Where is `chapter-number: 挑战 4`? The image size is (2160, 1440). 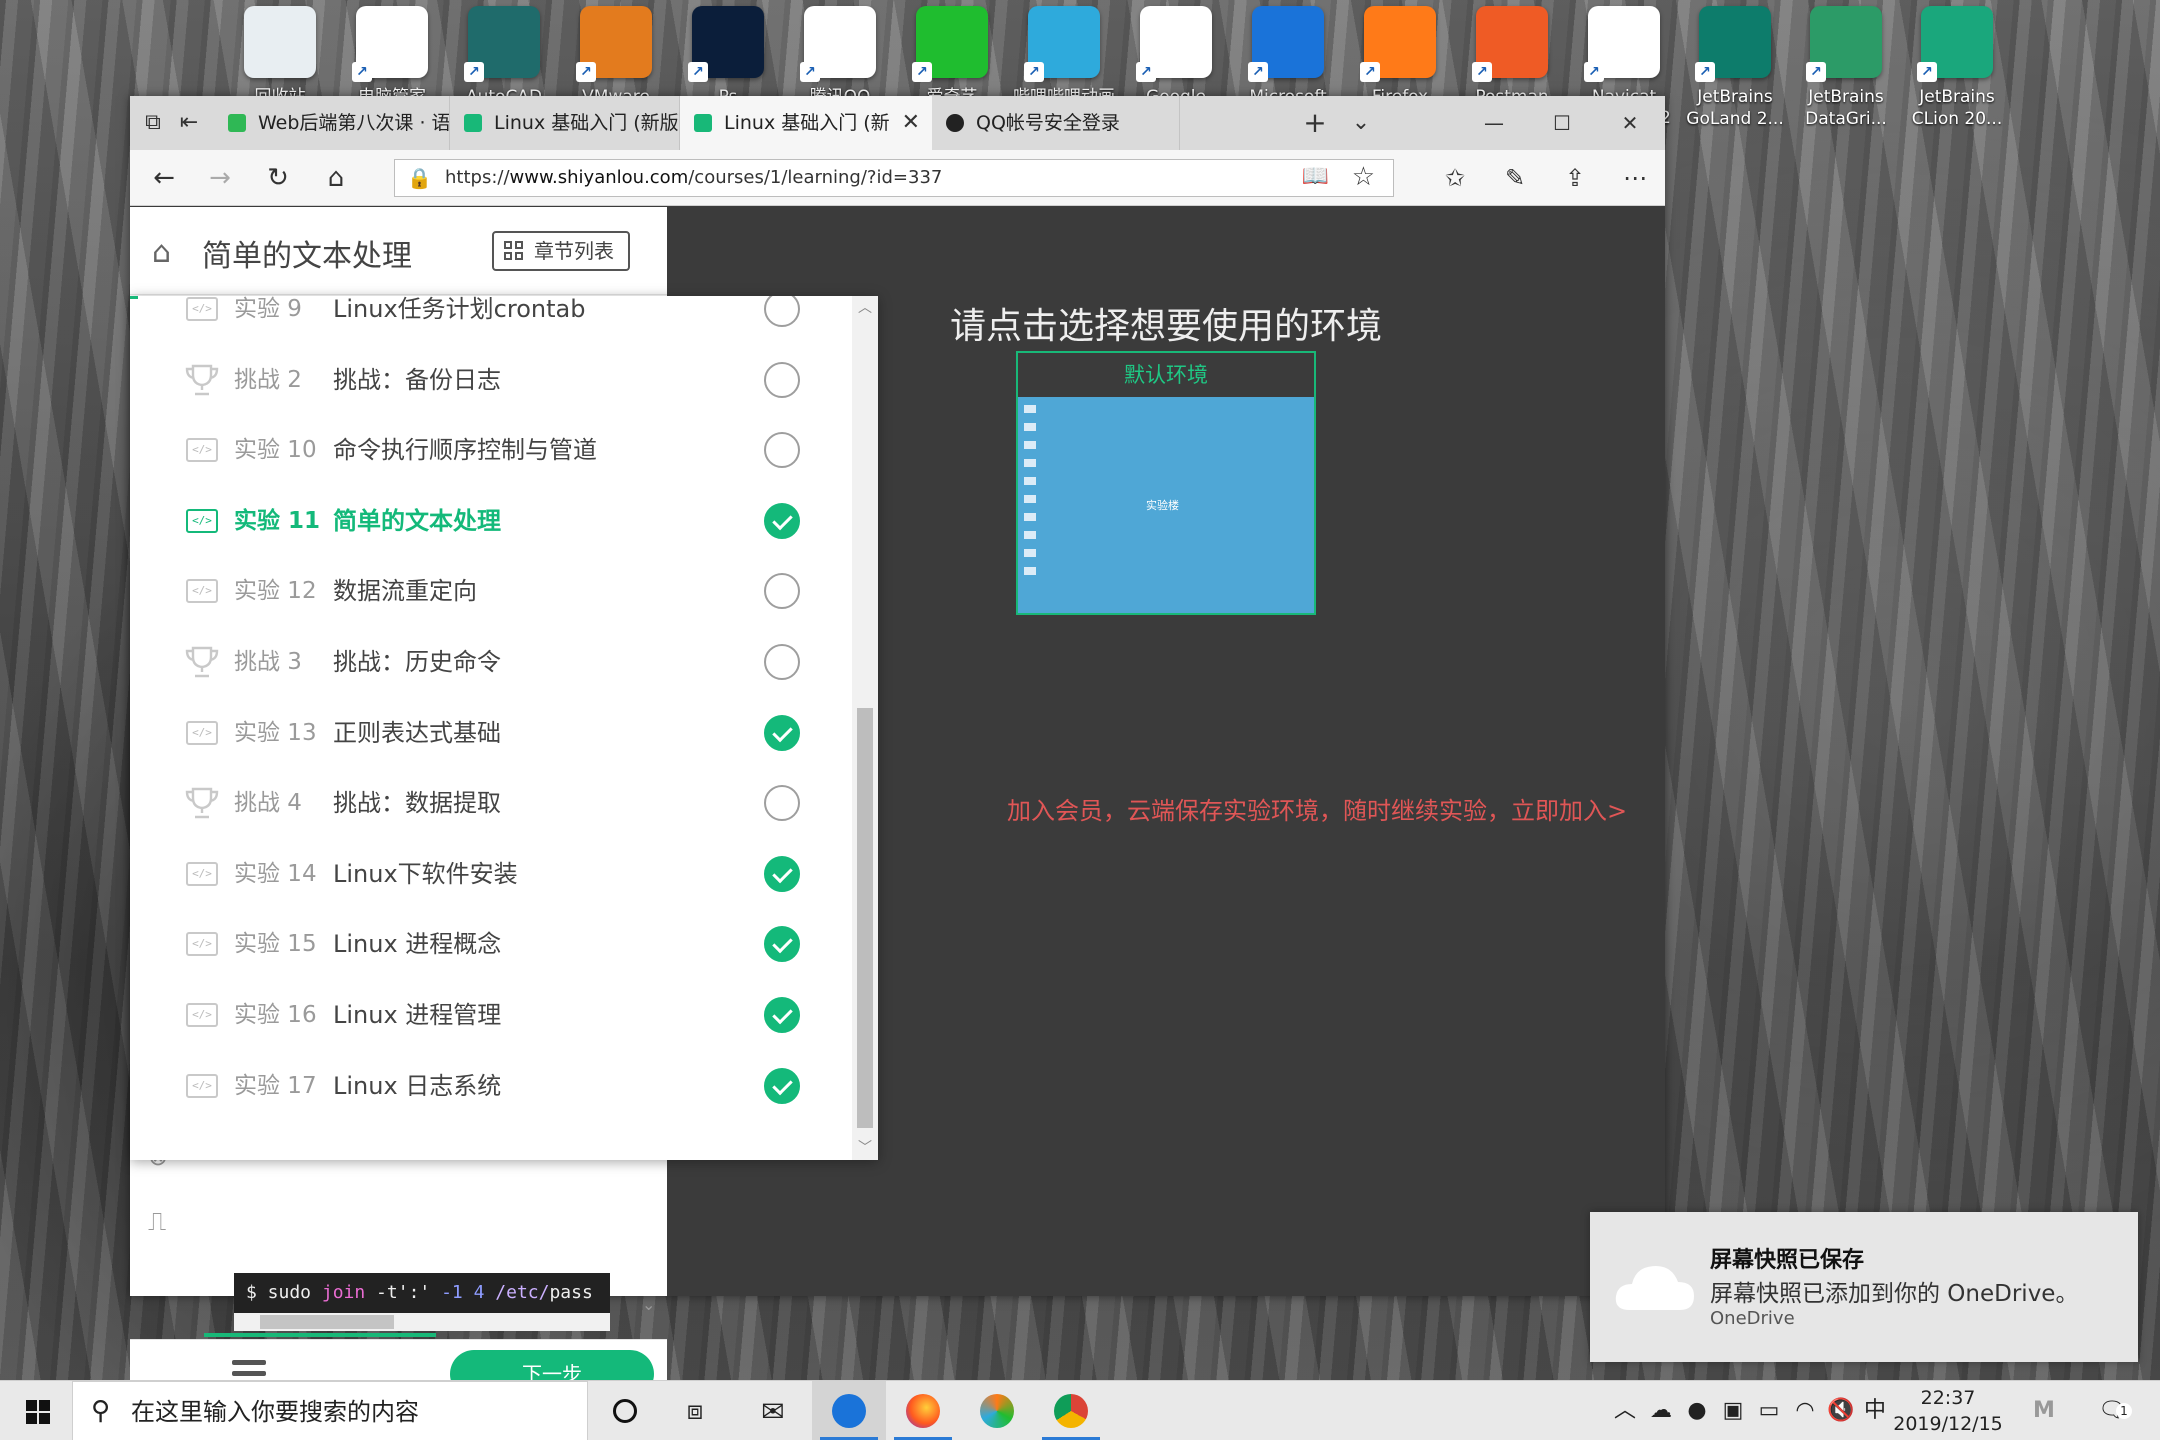
chapter-number: 挑战 4 is located at coordinates (268, 803).